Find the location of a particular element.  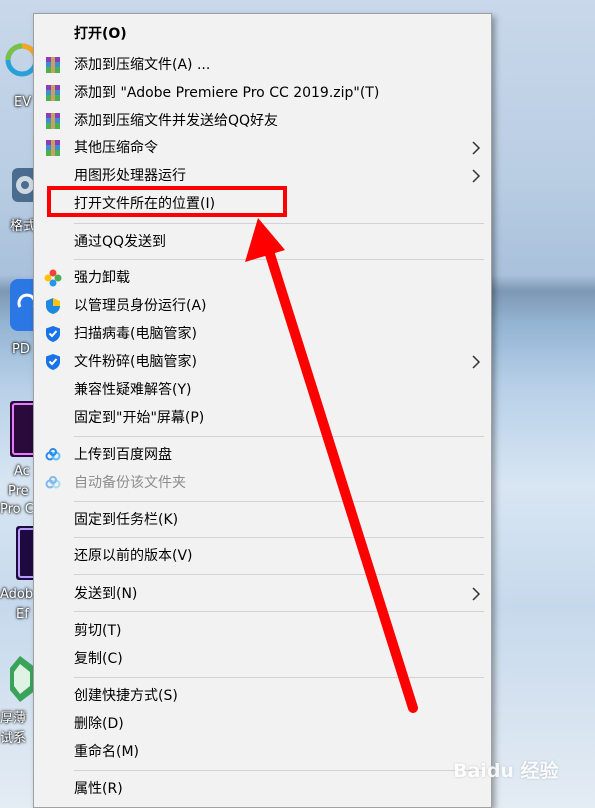

menu-item-label: 发送到(N) is located at coordinates (106, 594).